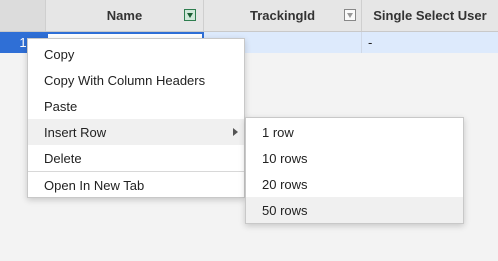 The image size is (498, 261). What do you see at coordinates (285, 158) in the screenshot?
I see `menu-item-label: 10 rows` at bounding box center [285, 158].